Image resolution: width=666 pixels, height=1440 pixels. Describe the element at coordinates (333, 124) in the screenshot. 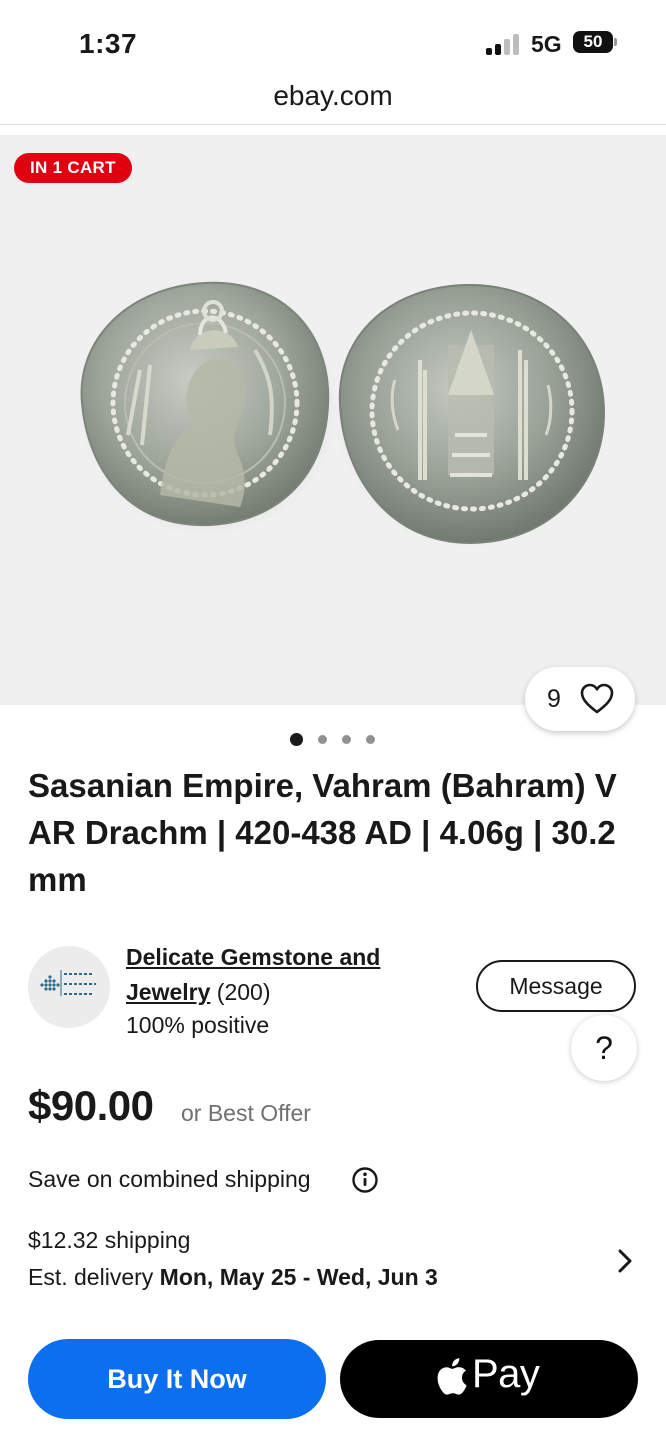

I see `url-divider` at that location.